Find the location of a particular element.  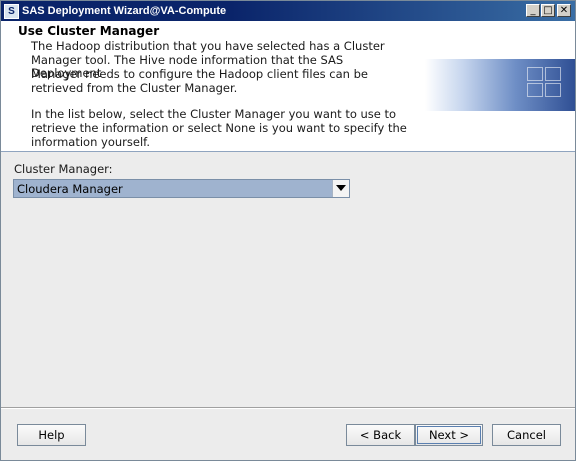

cluster-manager-label: Cluster Manager: is located at coordinates (63, 169).